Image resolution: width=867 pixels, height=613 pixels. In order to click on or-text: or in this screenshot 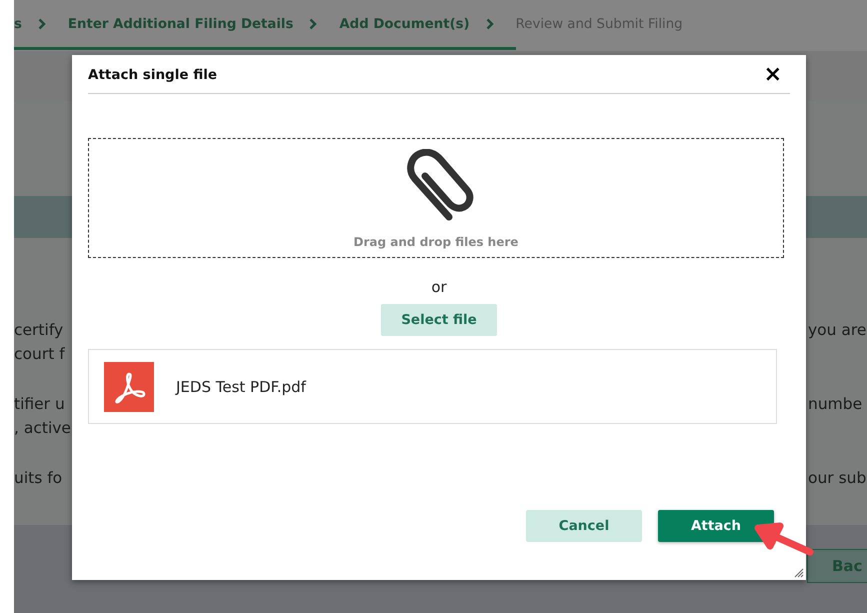, I will do `click(439, 287)`.